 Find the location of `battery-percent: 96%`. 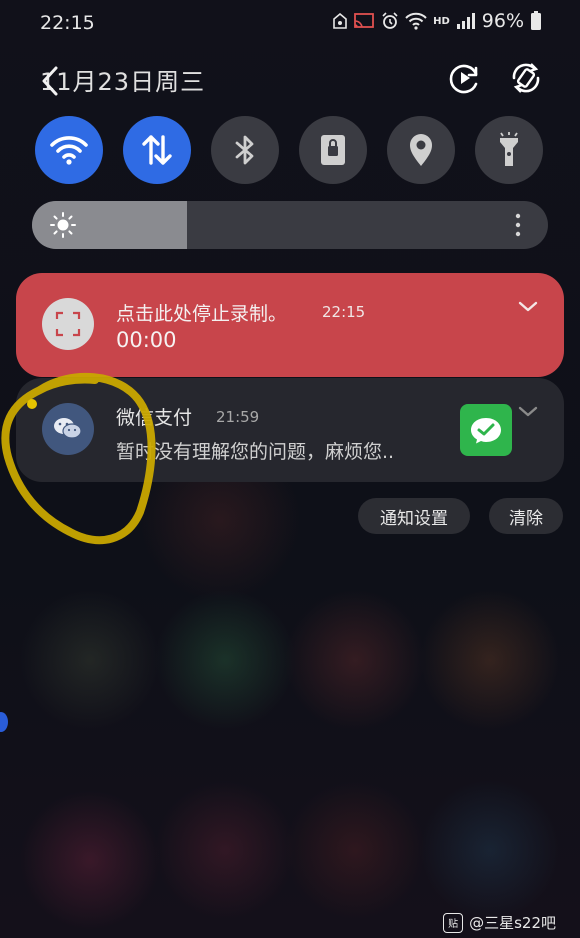

battery-percent: 96% is located at coordinates (502, 21).